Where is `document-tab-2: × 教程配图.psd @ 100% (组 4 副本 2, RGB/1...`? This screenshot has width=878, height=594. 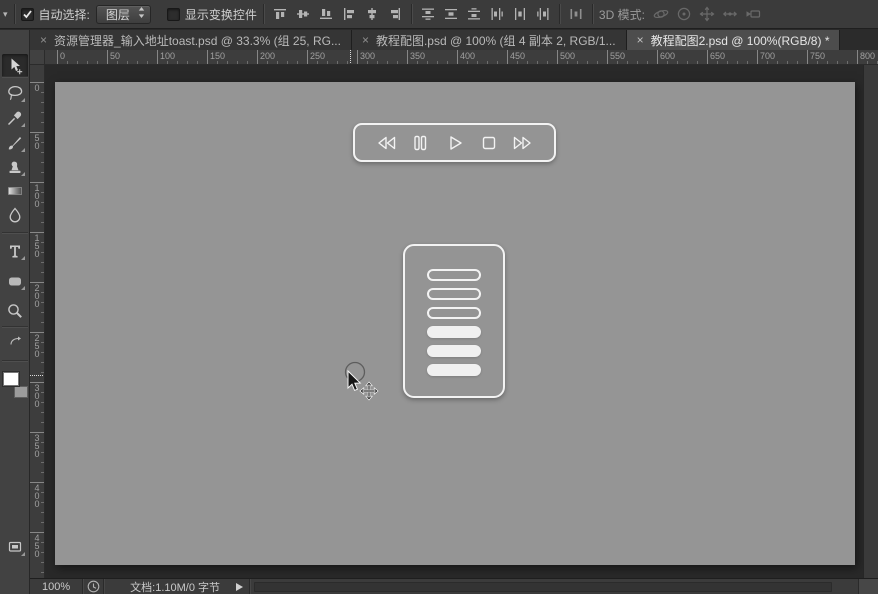 document-tab-2: × 教程配图.psd @ 100% (组 4 副本 2, RGB/1... is located at coordinates (489, 40).